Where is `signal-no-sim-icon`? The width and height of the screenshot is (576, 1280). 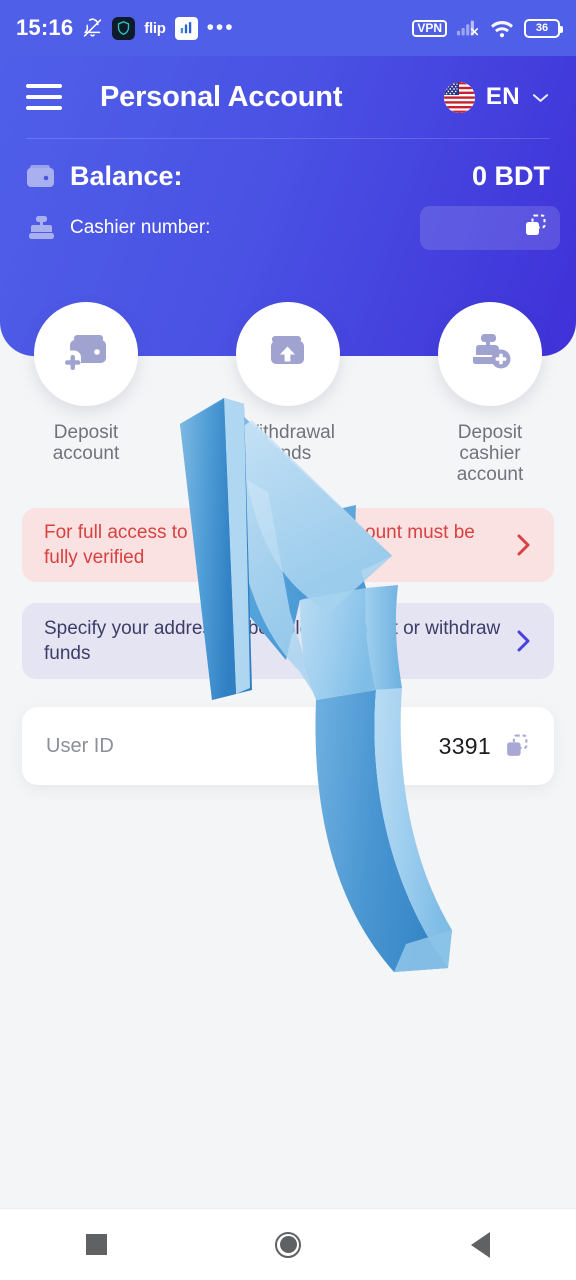 signal-no-sim-icon is located at coordinates (468, 28).